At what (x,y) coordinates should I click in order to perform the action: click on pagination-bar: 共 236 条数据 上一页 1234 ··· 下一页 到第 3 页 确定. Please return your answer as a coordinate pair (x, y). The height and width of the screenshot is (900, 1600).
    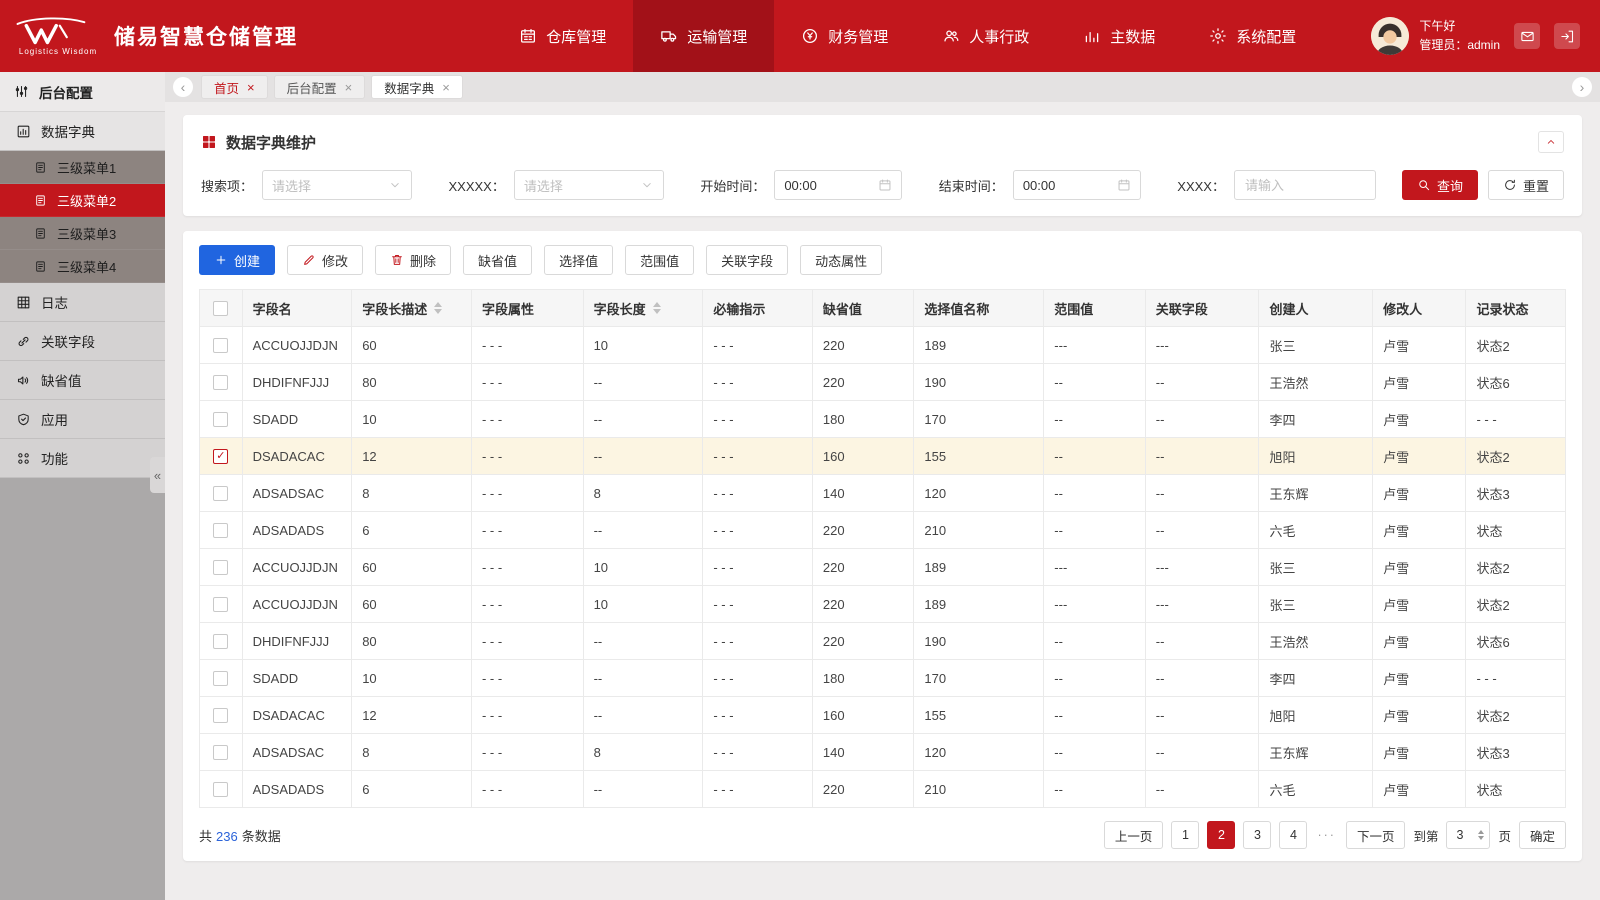
    Looking at the image, I should click on (882, 835).